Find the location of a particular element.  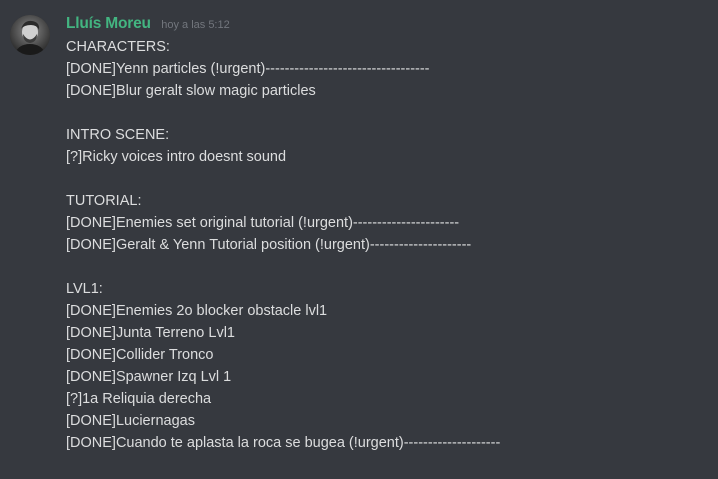

message-line: [DONE]Junta Terreno Lvl1 is located at coordinates (150, 333).